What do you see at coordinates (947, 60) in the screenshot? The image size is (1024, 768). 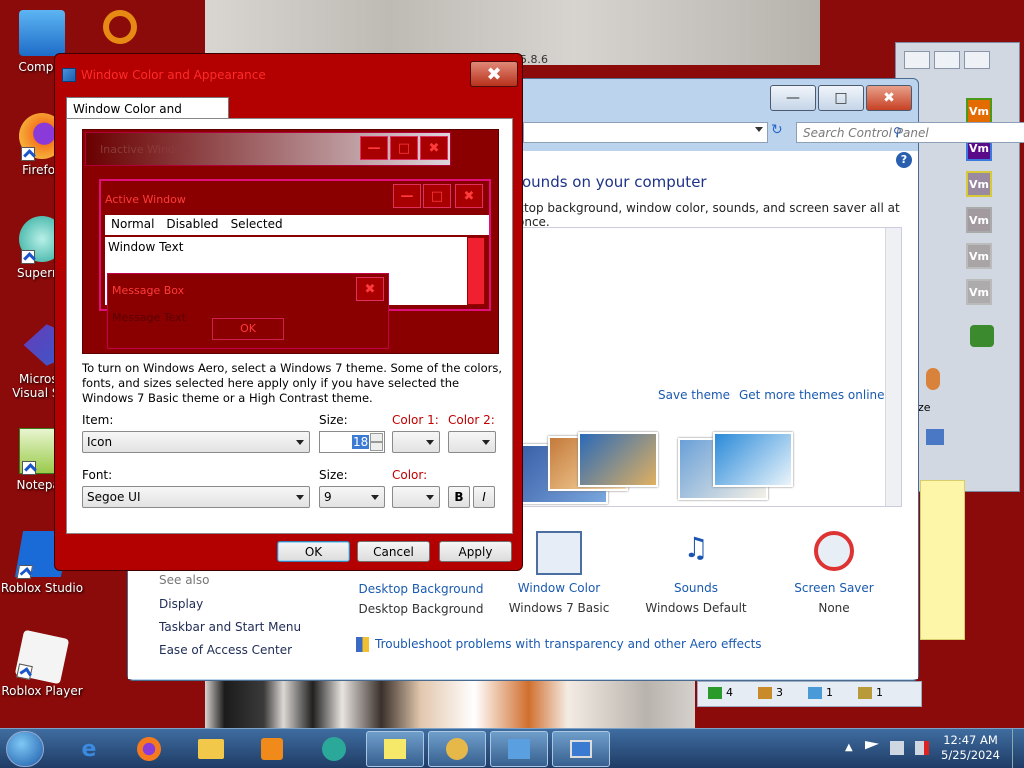 I see `maximize-button` at bounding box center [947, 60].